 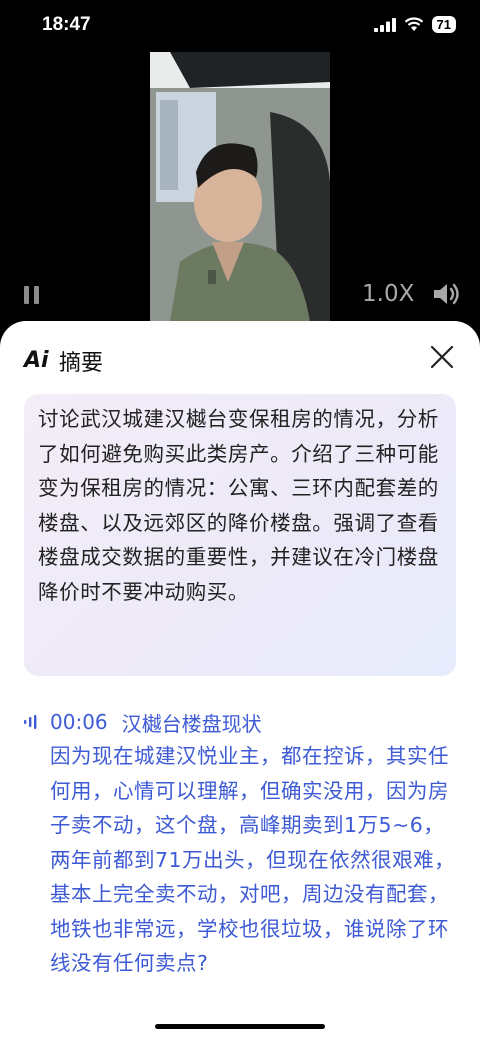 What do you see at coordinates (384, 24) in the screenshot?
I see `signal-icon` at bounding box center [384, 24].